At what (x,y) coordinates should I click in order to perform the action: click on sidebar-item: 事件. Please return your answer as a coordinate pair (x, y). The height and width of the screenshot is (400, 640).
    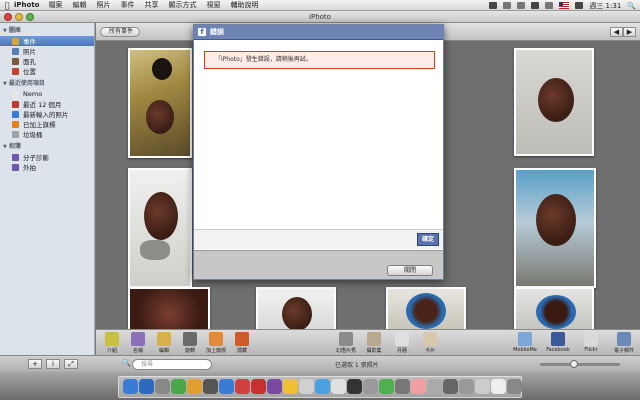
    Looking at the image, I should click on (47, 41).